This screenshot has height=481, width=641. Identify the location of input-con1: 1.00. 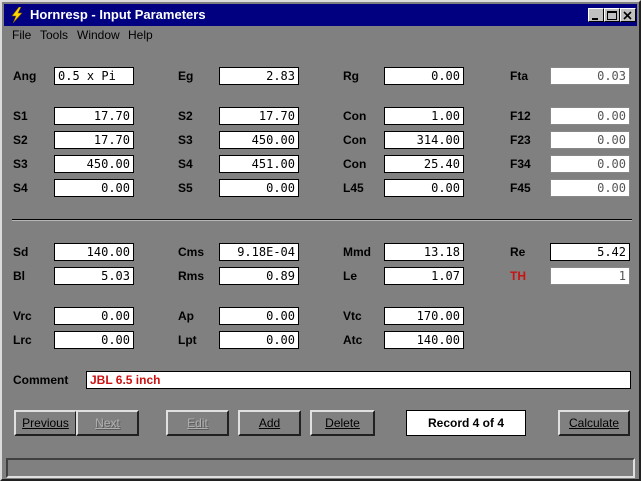
(424, 116).